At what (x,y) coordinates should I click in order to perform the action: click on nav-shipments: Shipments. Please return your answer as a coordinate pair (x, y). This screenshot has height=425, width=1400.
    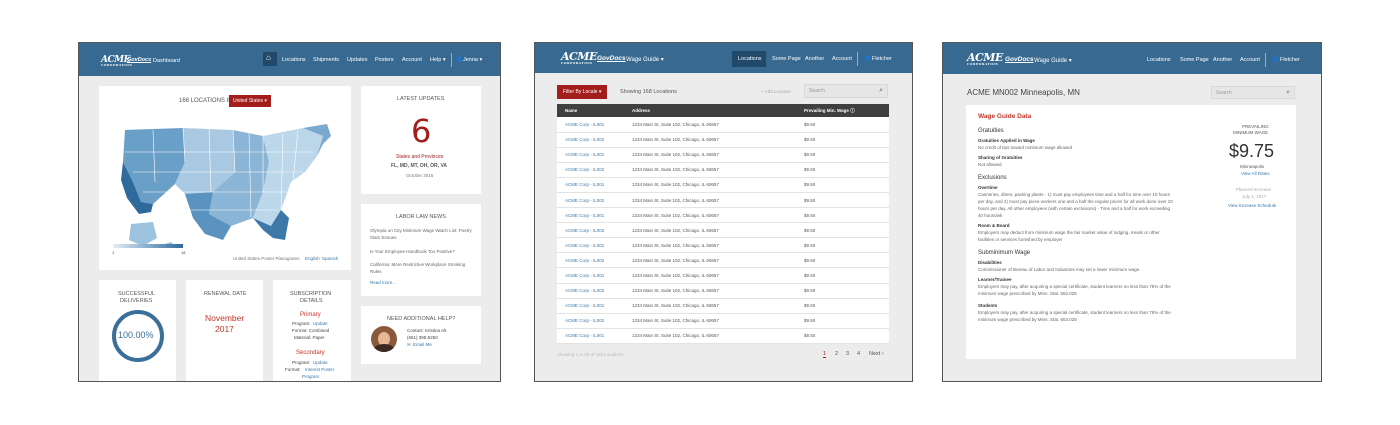
    Looking at the image, I should click on (326, 60).